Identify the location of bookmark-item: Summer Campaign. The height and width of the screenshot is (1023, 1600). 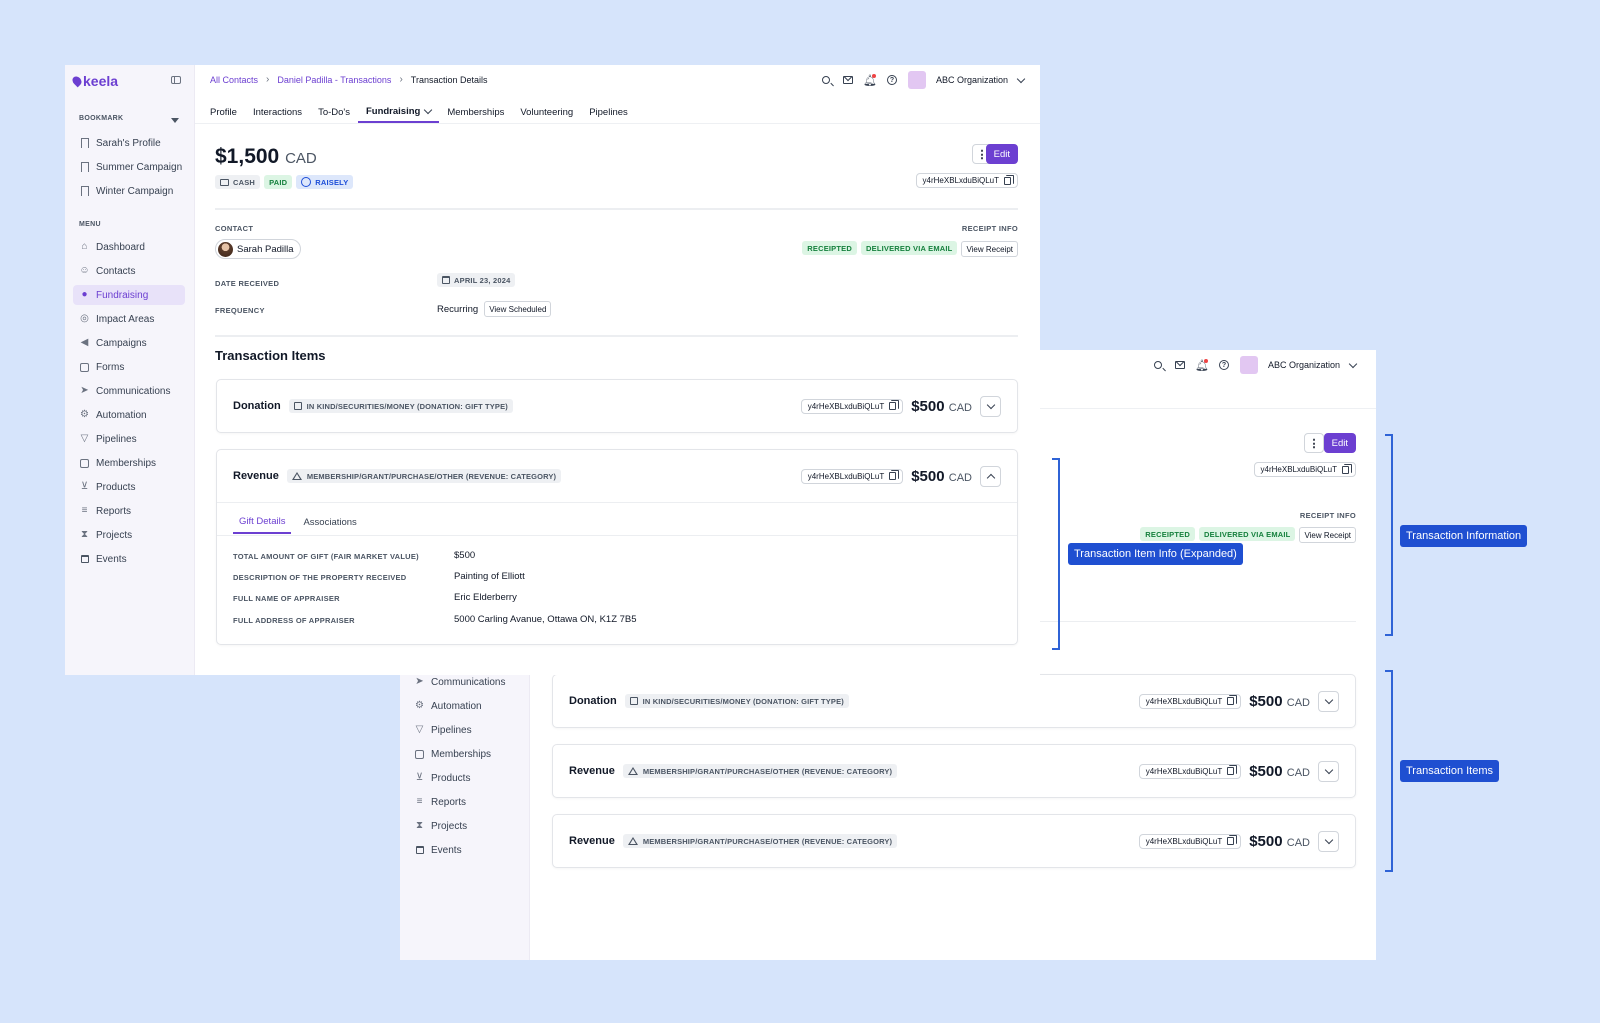
(129, 167).